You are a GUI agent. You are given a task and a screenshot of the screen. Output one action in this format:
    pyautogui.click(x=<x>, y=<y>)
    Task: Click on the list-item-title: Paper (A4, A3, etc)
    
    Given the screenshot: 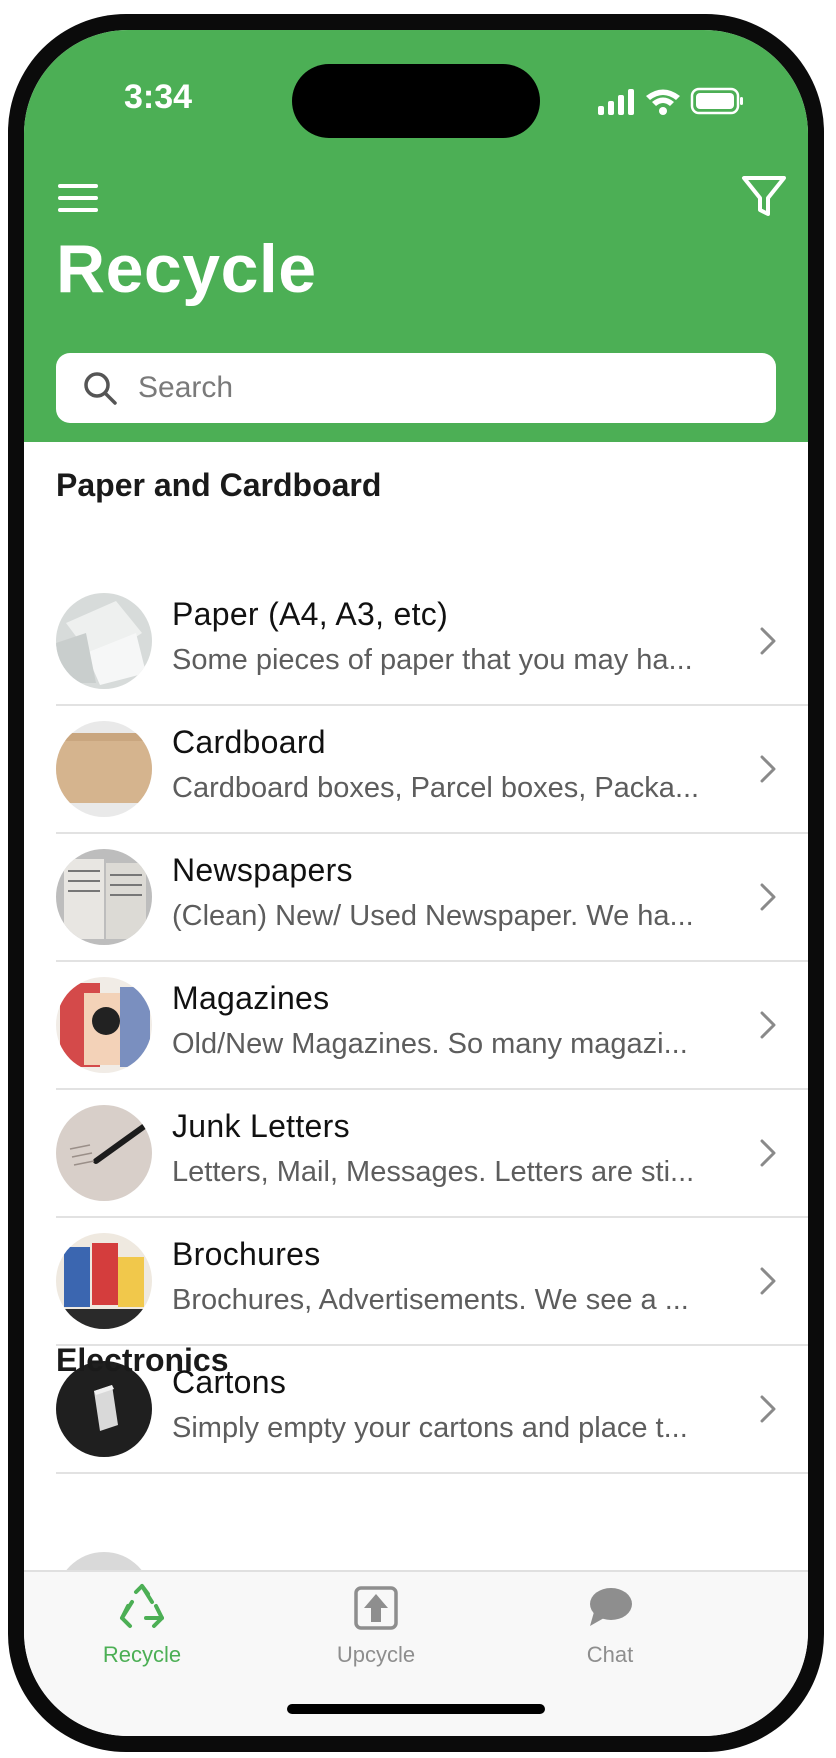 What is the action you would take?
    pyautogui.click(x=310, y=614)
    